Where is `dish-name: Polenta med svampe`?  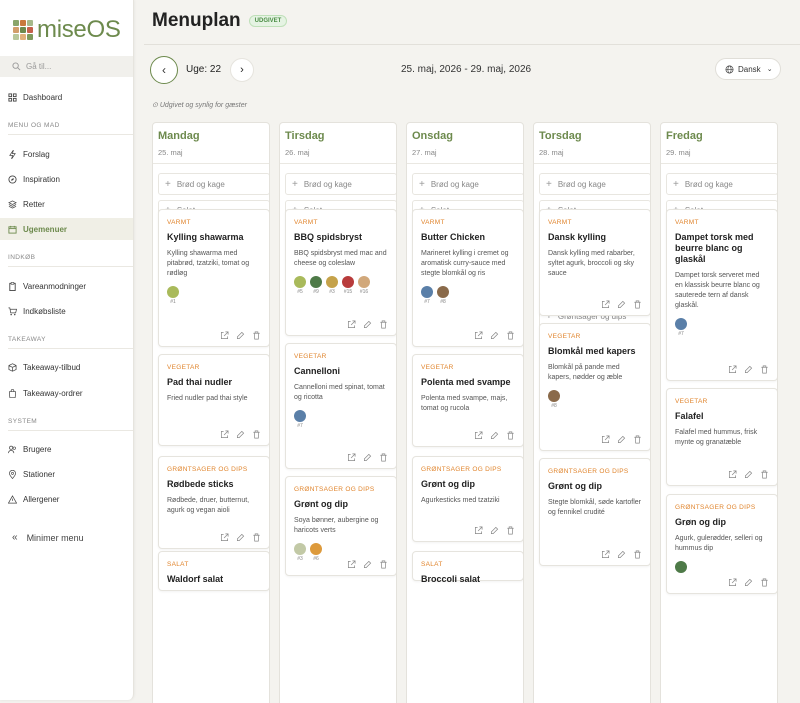 dish-name: Polenta med svampe is located at coordinates (466, 382).